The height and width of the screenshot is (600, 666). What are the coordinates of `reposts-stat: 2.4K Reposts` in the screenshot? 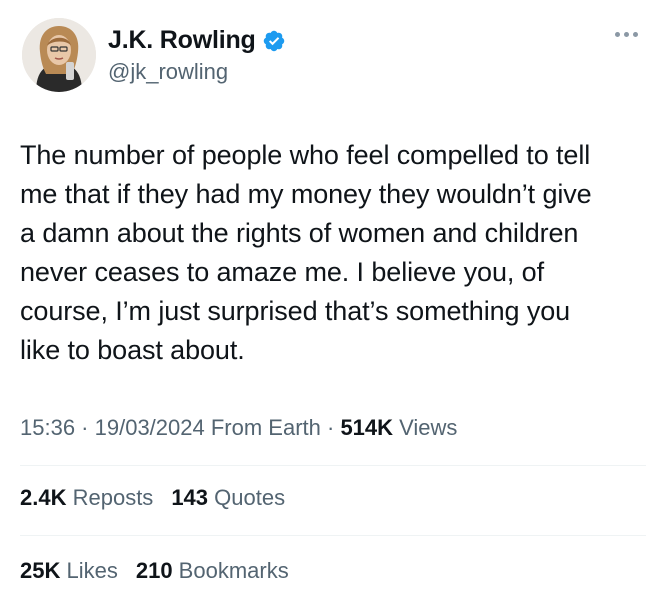 It's located at (86, 498).